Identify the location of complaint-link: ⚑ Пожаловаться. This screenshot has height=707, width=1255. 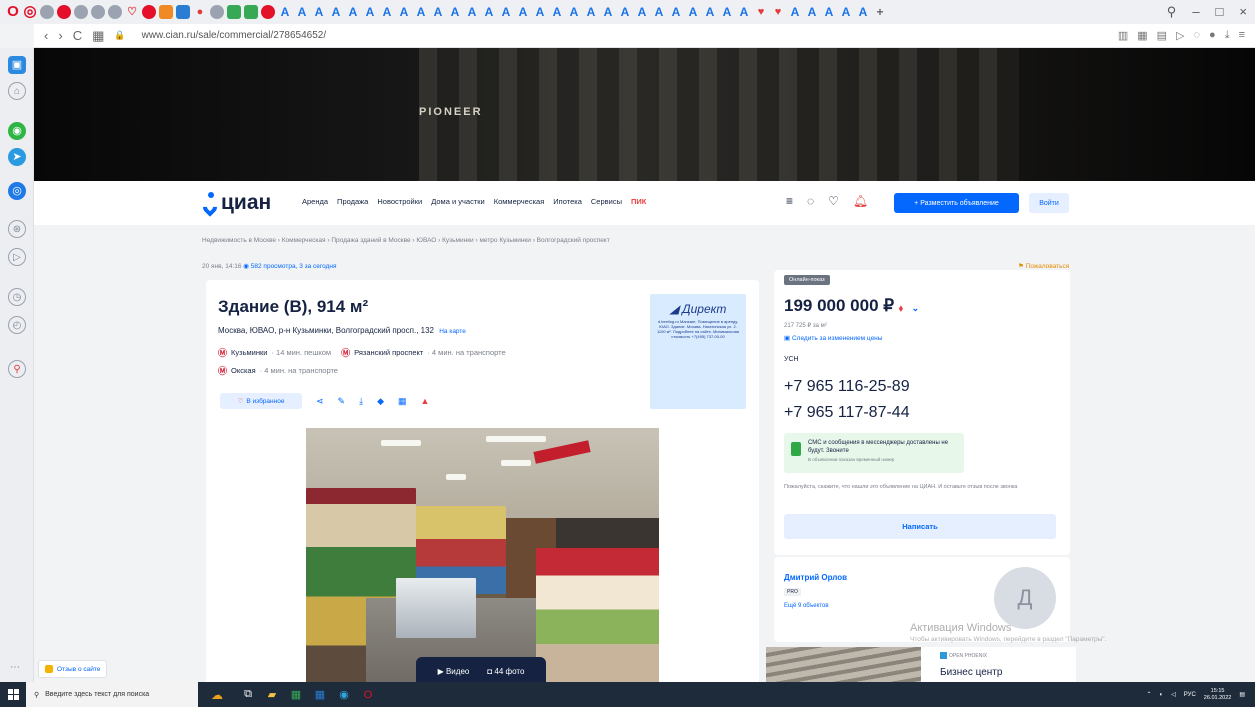
(1043, 266).